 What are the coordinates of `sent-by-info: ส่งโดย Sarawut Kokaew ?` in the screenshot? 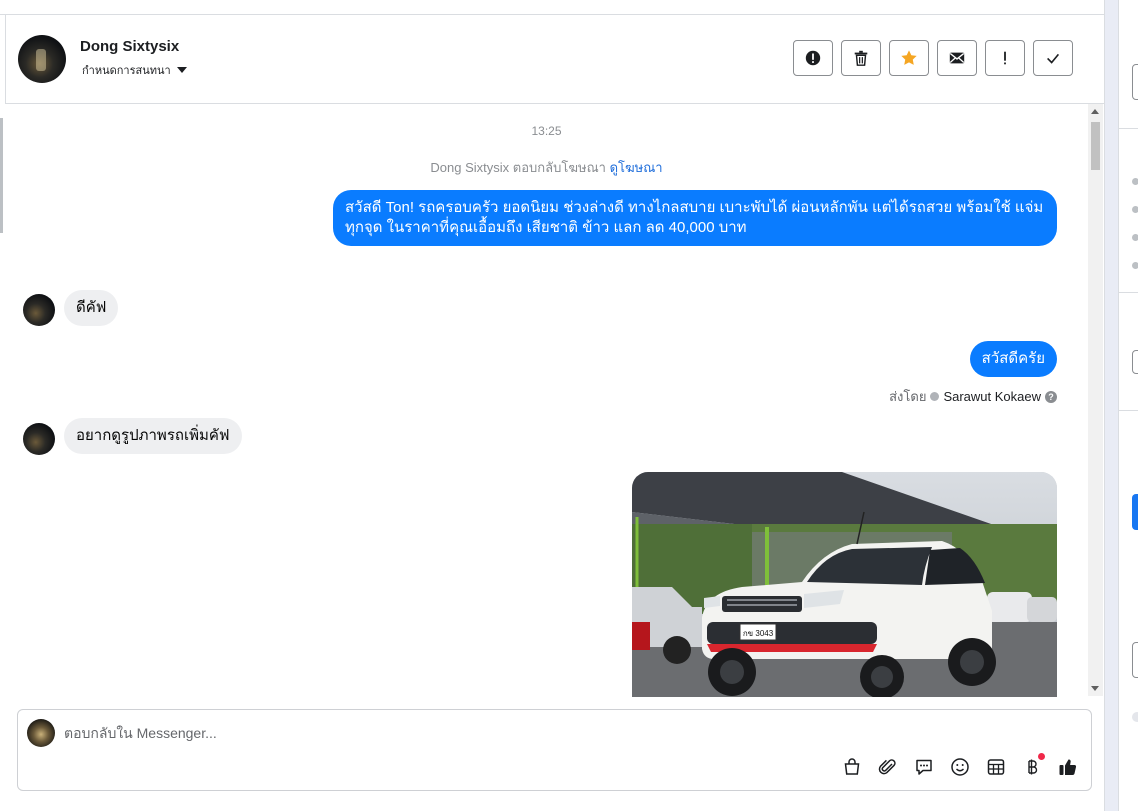 It's located at (973, 396).